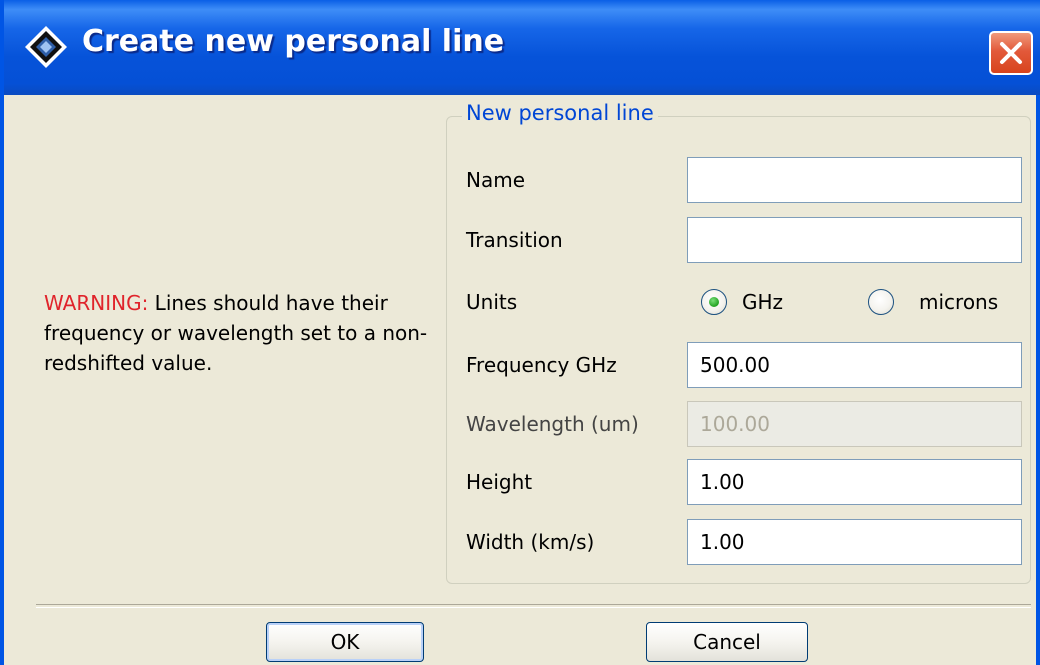 Image resolution: width=1040 pixels, height=665 pixels. I want to click on name-field, so click(854, 180).